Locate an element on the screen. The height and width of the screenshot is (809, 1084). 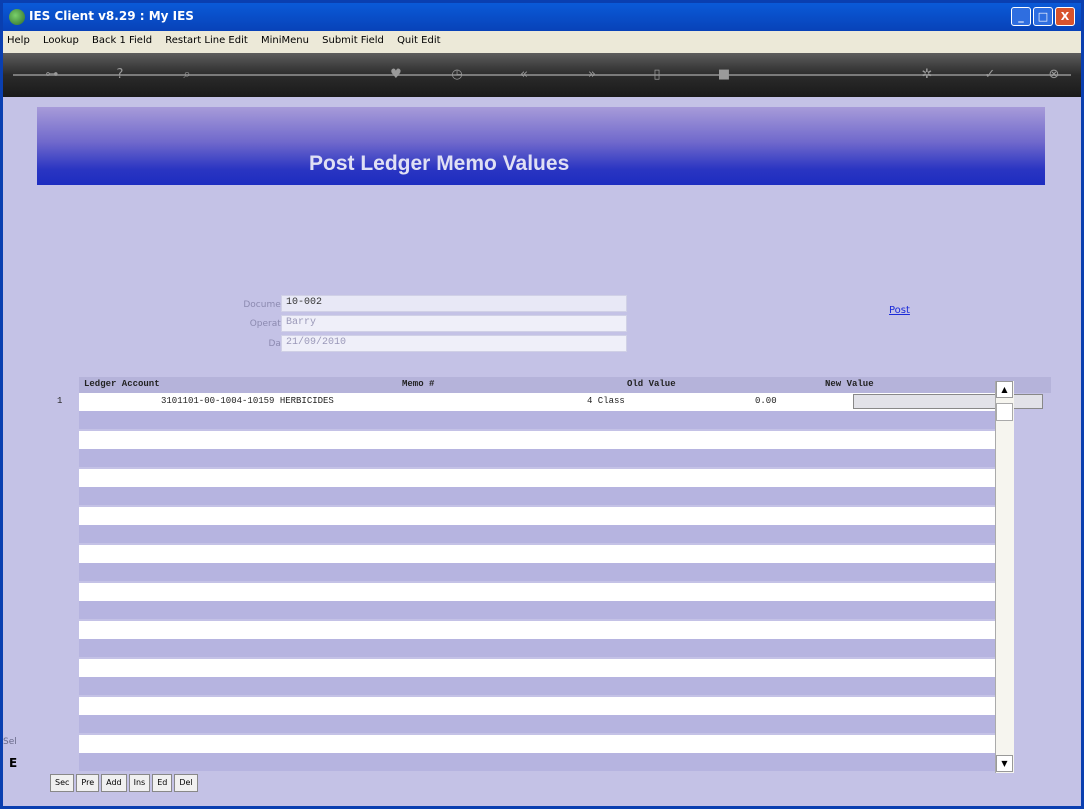
page-title: Post Ledger Memo Values is located at coordinates (439, 163).